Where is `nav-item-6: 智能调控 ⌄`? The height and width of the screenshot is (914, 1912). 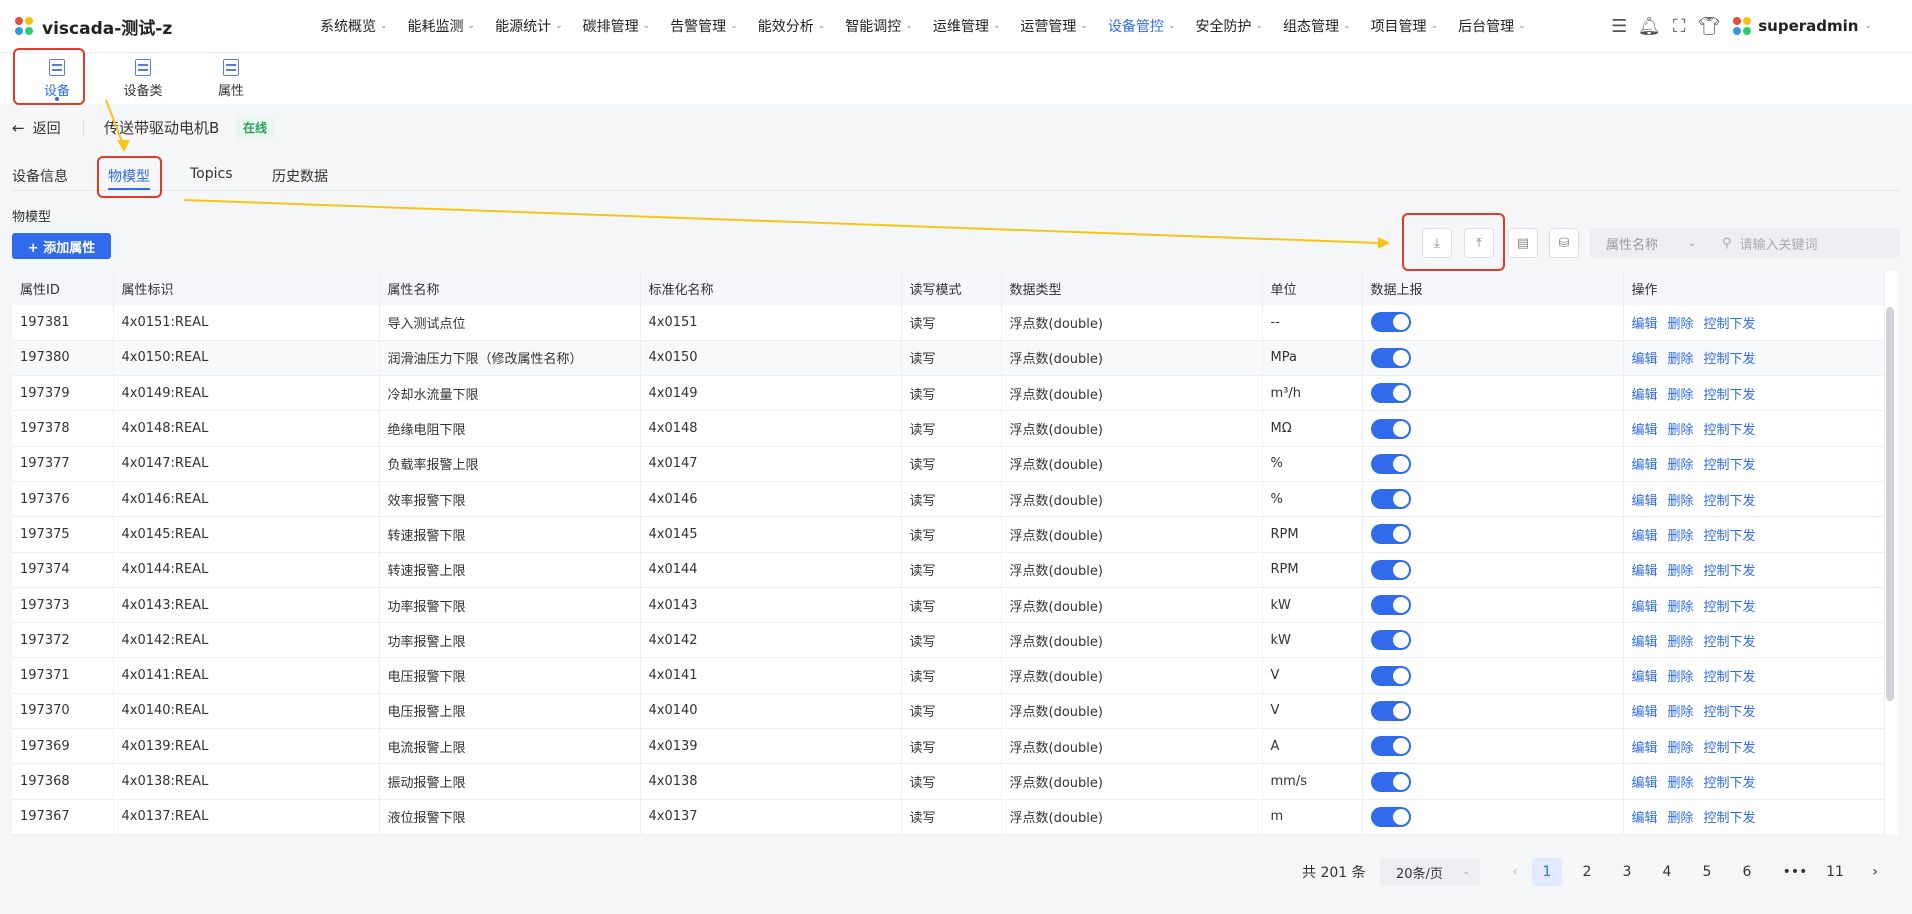 nav-item-6: 智能调控 ⌄ is located at coordinates (879, 26).